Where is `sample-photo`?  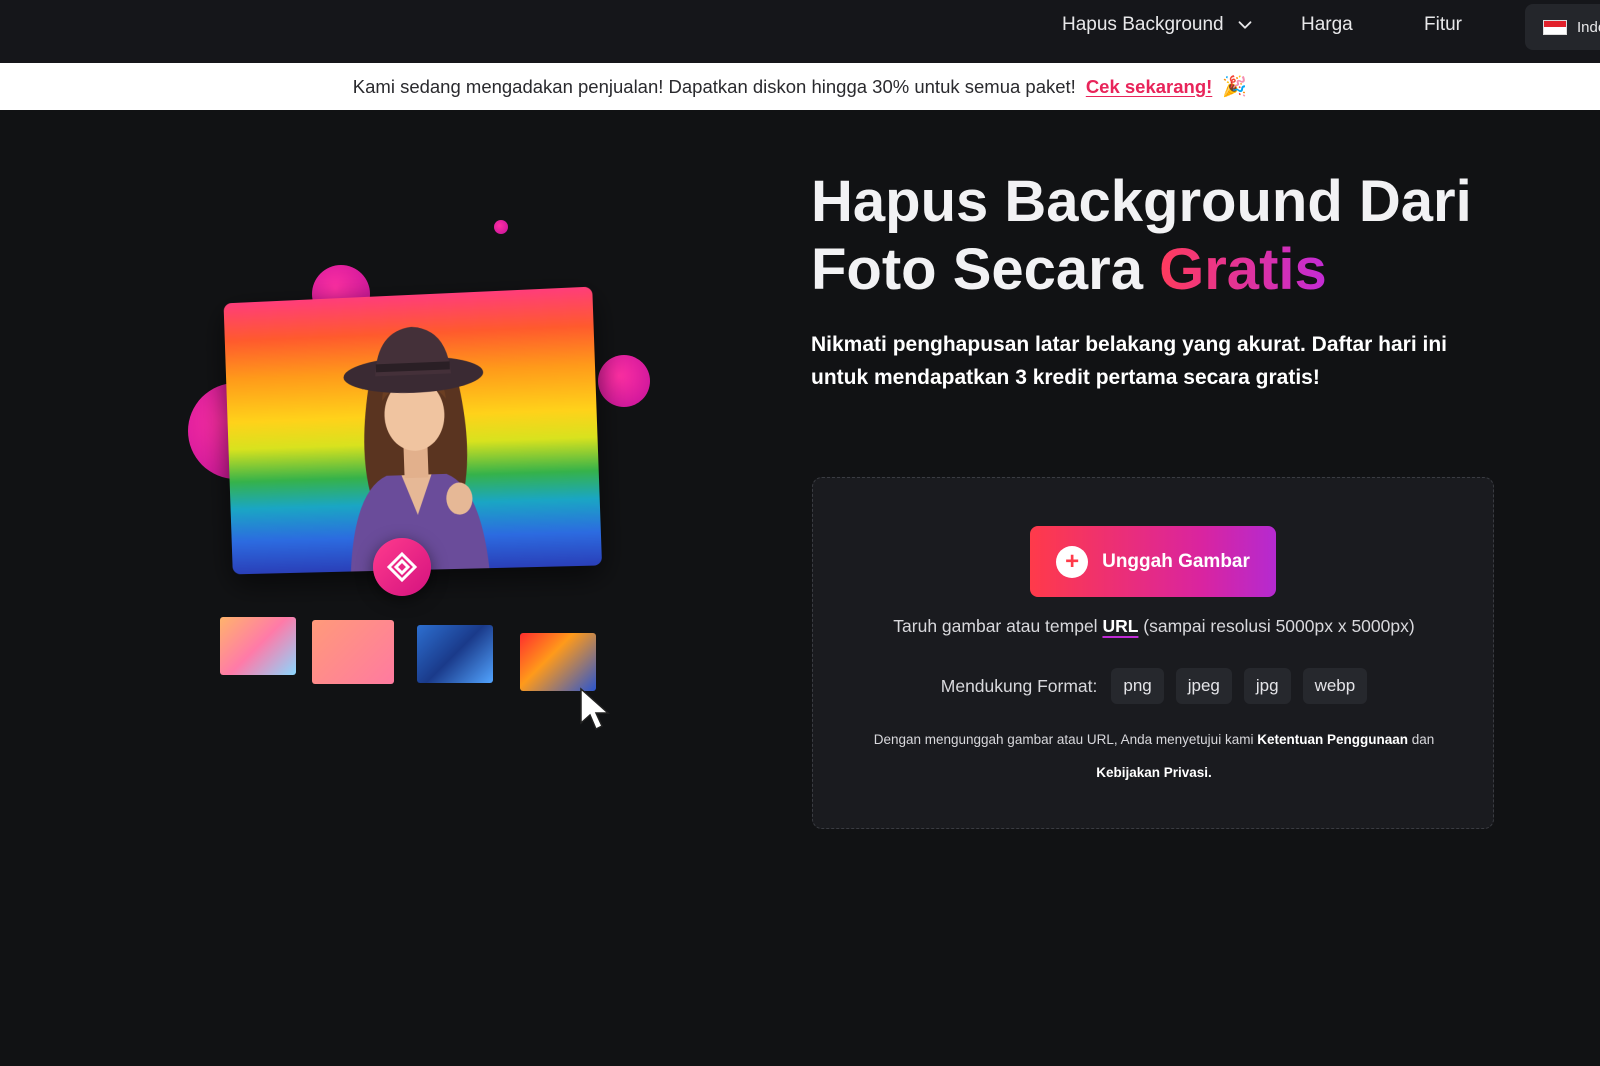
sample-photo is located at coordinates (413, 430).